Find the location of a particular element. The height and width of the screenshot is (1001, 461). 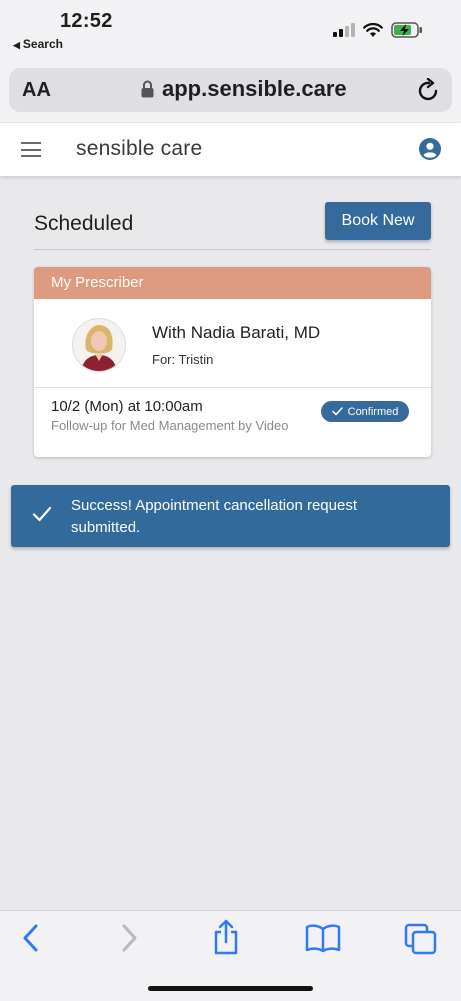

back-to-search-link: ◀ Search is located at coordinates (38, 44).